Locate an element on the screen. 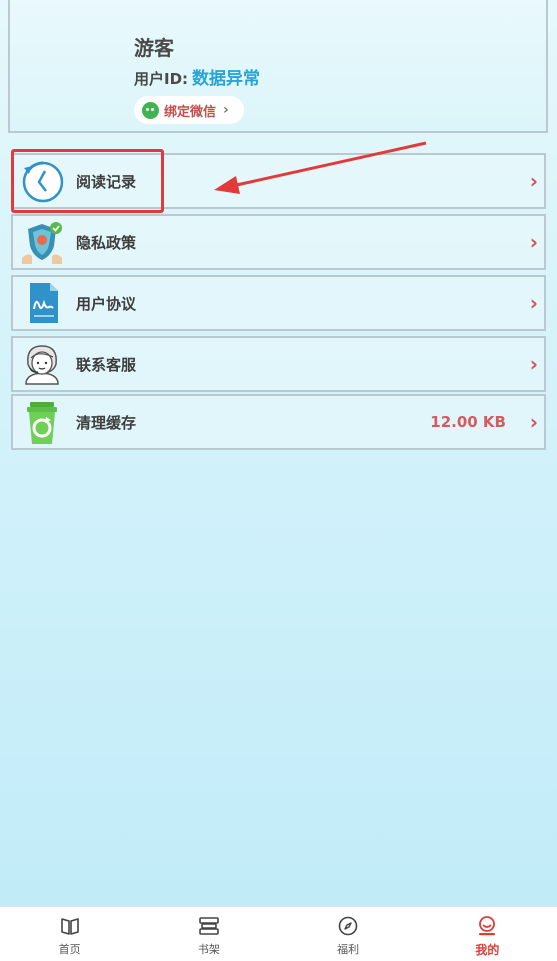  bookshelf-icon is located at coordinates (209, 926).